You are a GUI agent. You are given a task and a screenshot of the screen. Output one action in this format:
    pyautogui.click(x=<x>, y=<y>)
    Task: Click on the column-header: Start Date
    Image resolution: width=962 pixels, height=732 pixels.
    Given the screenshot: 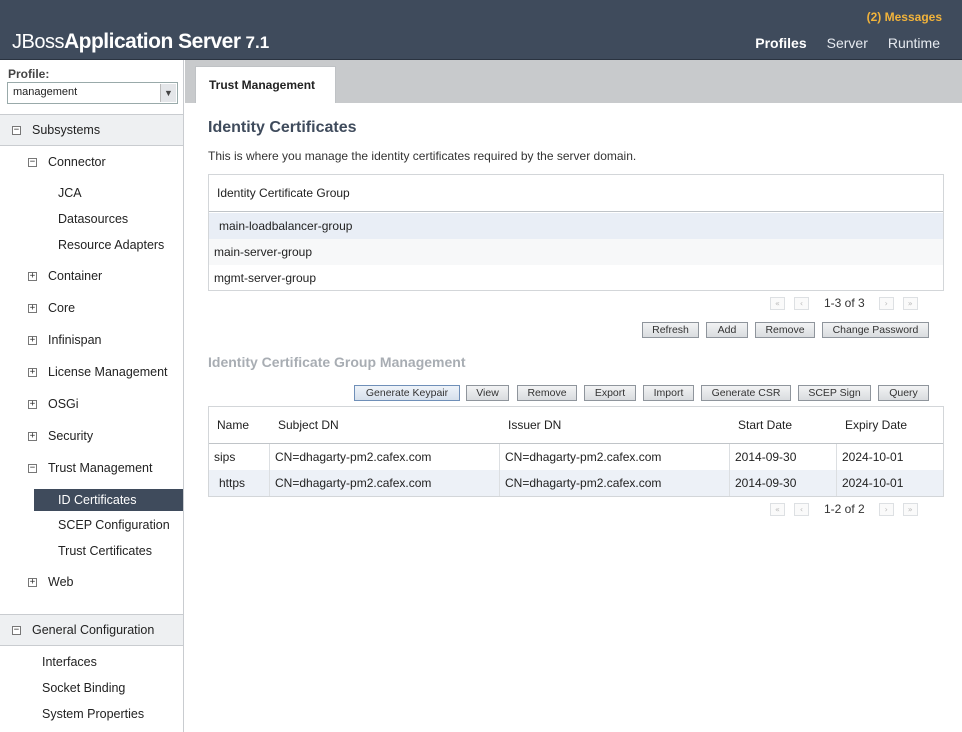 What is the action you would take?
    pyautogui.click(x=765, y=425)
    